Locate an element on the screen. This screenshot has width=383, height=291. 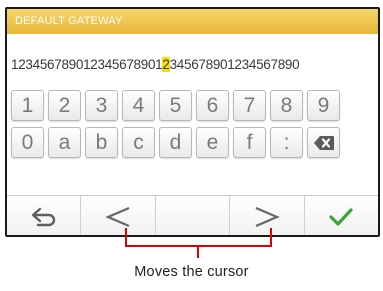
key-f: f is located at coordinates (249, 142).